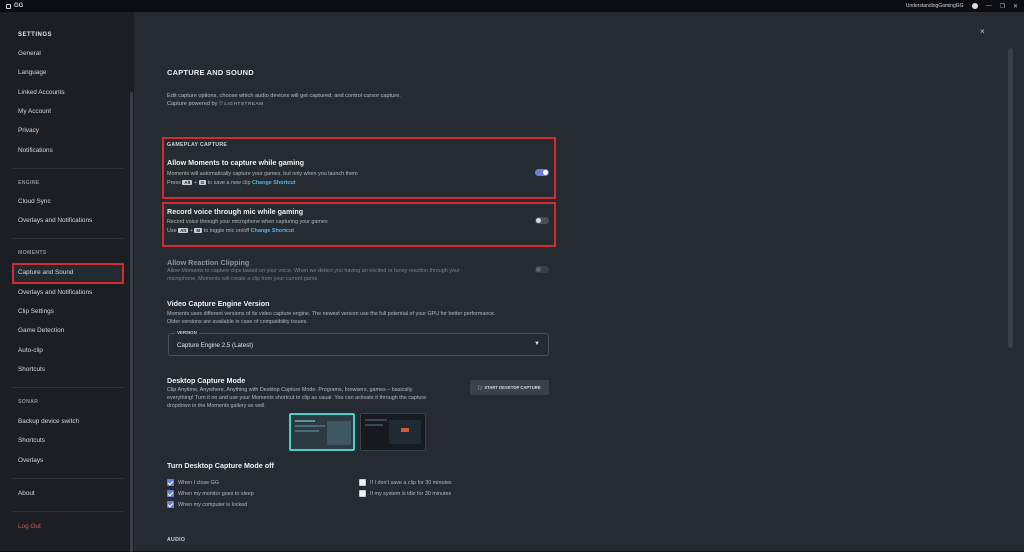  What do you see at coordinates (537, 344) in the screenshot?
I see `chevron-down-icon: ▼` at bounding box center [537, 344].